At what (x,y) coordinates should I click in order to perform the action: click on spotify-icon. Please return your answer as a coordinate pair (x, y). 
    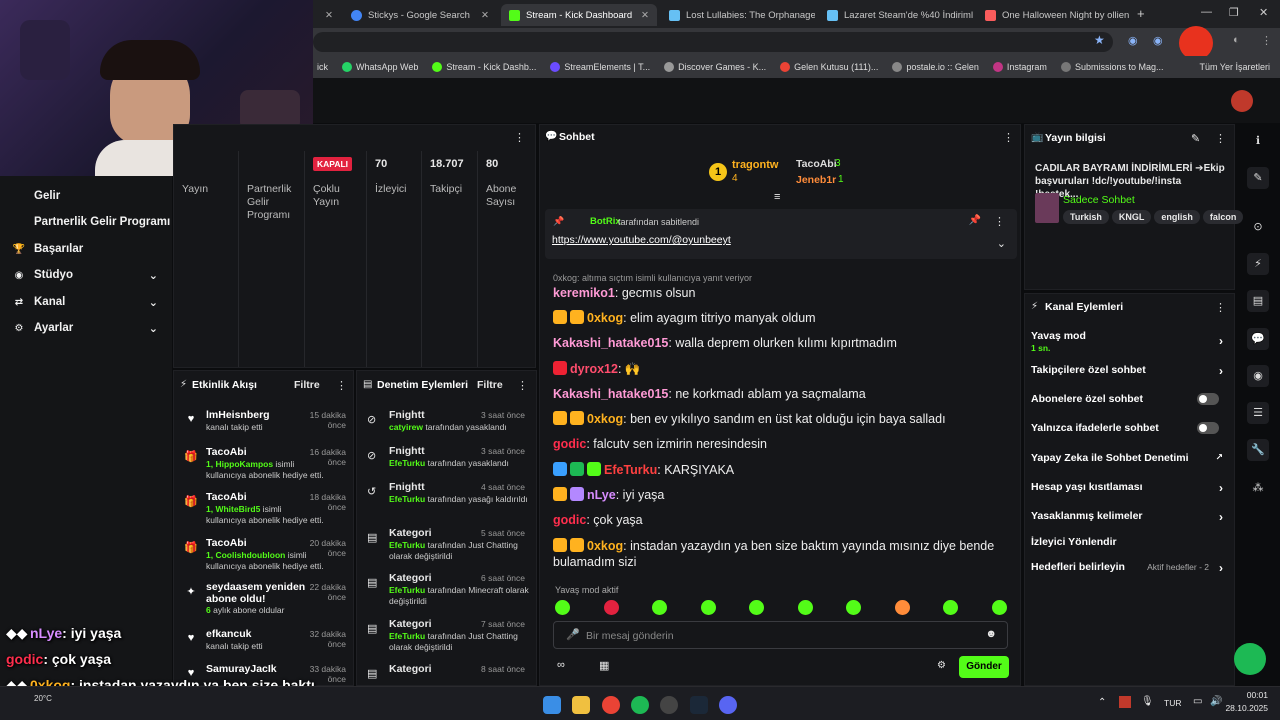
    Looking at the image, I should click on (640, 705).